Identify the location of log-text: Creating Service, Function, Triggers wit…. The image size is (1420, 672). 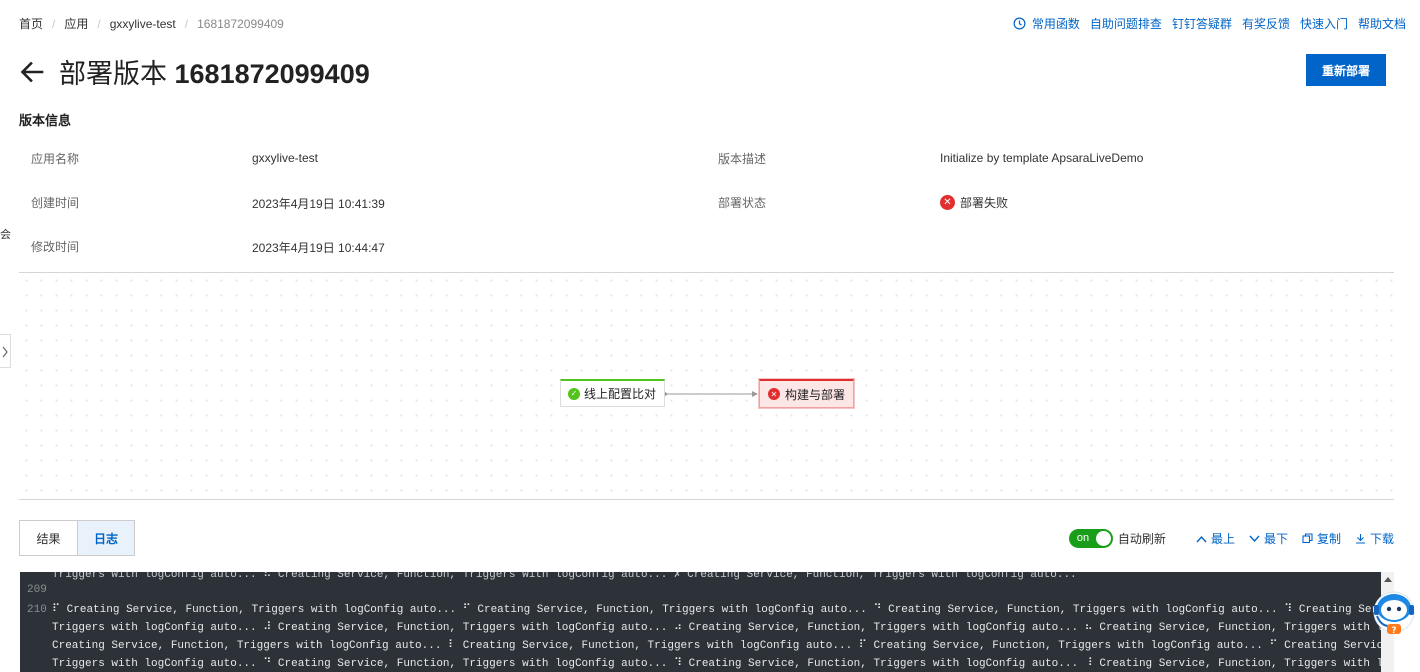
(722, 646).